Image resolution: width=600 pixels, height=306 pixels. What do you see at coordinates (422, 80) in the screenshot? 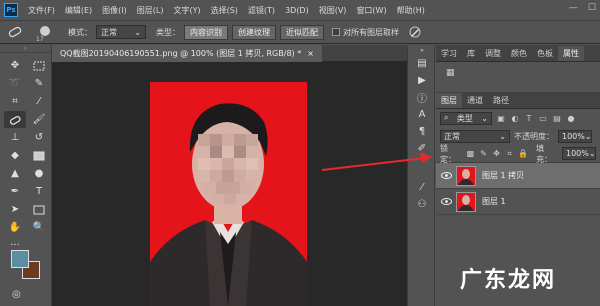
I see `actions-panel-icon: ▶` at bounding box center [422, 80].